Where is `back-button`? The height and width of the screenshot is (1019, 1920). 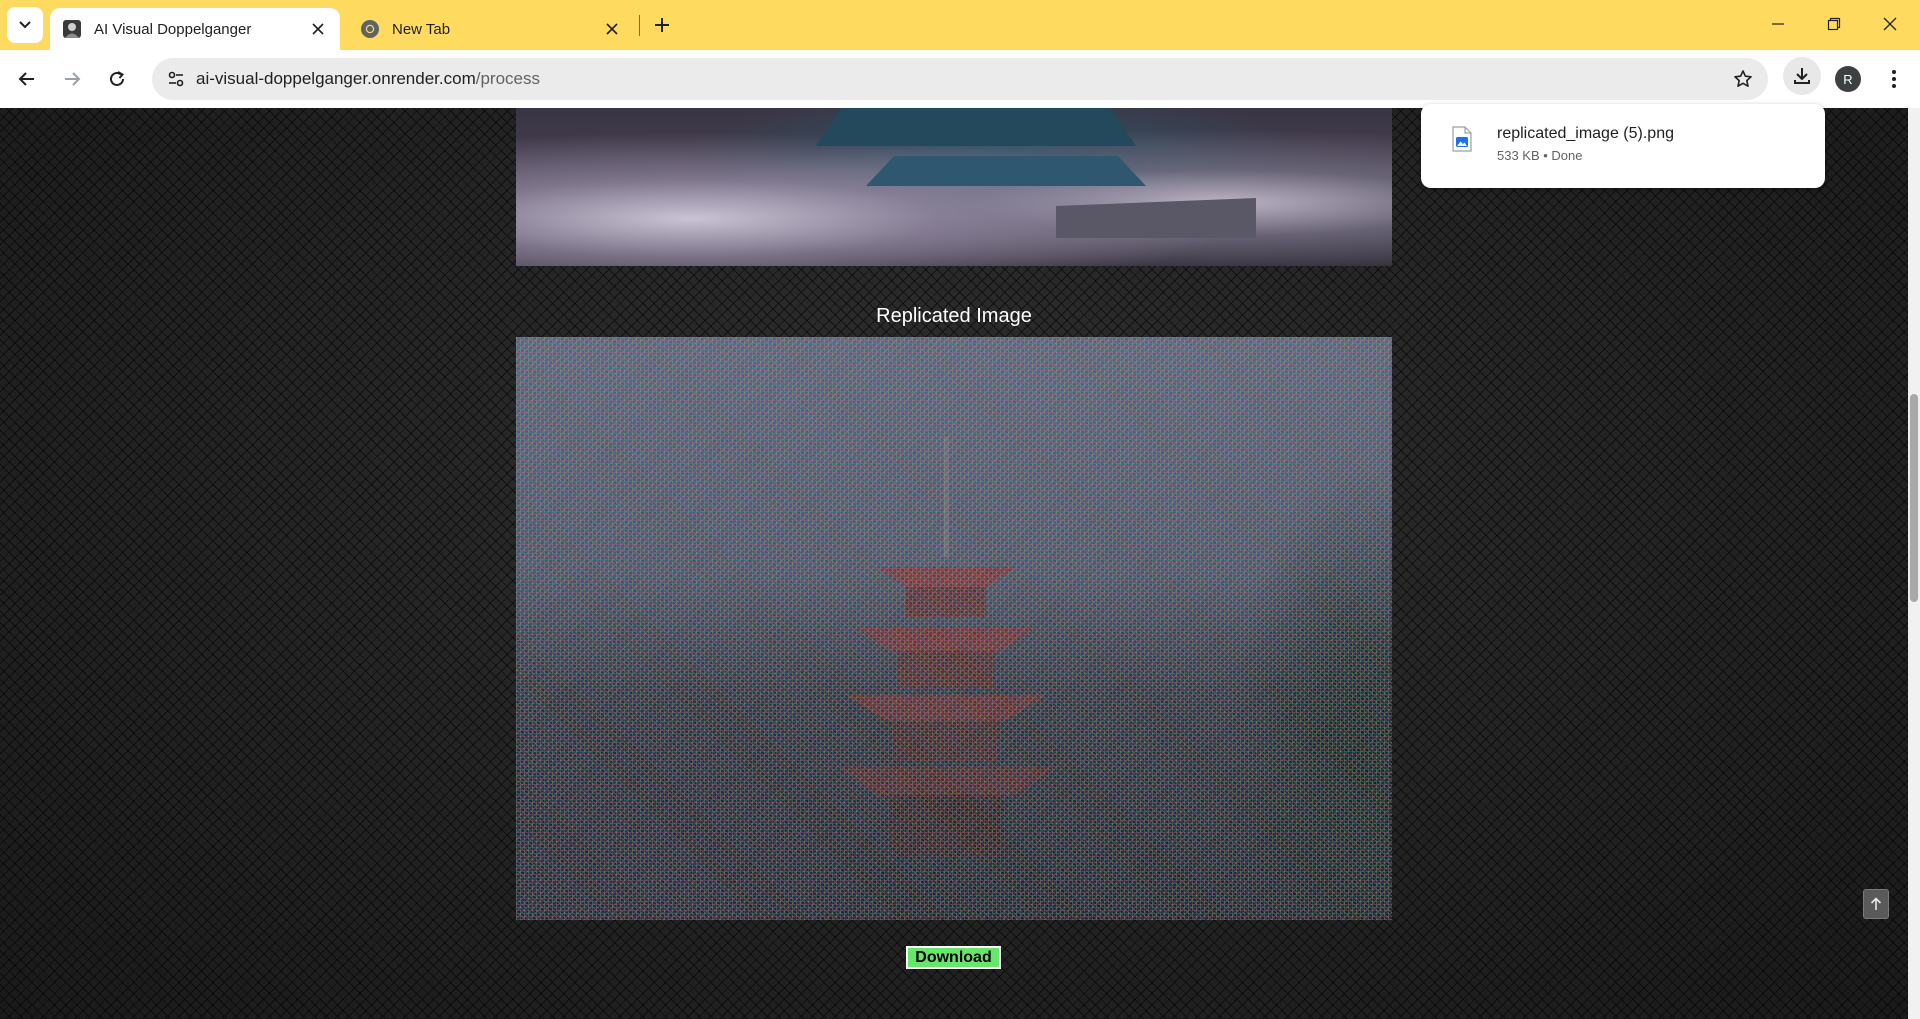
back-button is located at coordinates (27, 79).